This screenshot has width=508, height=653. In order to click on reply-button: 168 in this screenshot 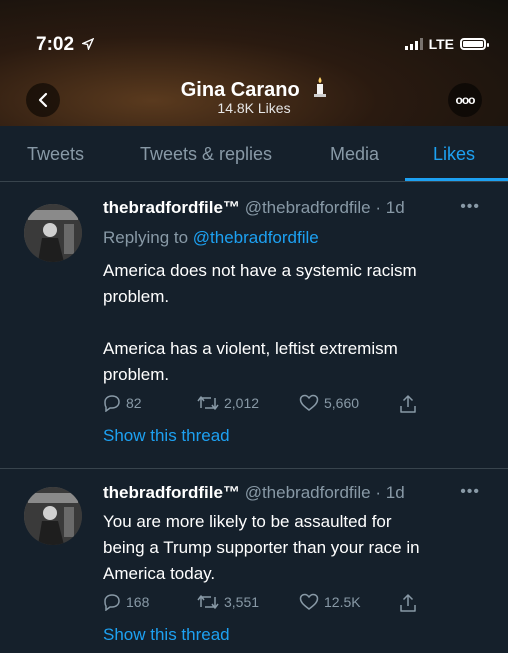, I will do `click(126, 602)`.